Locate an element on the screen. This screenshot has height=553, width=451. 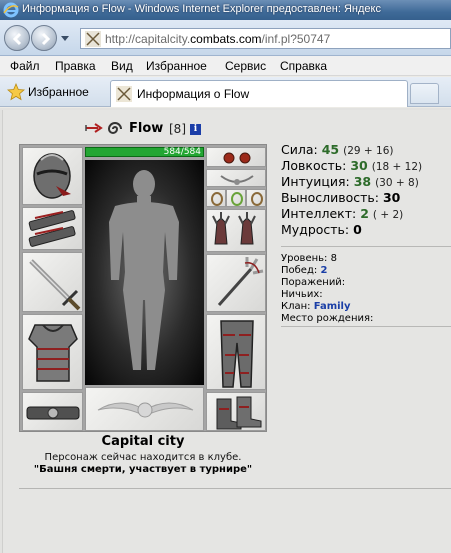
detail-value: 8 is located at coordinates (333, 258).